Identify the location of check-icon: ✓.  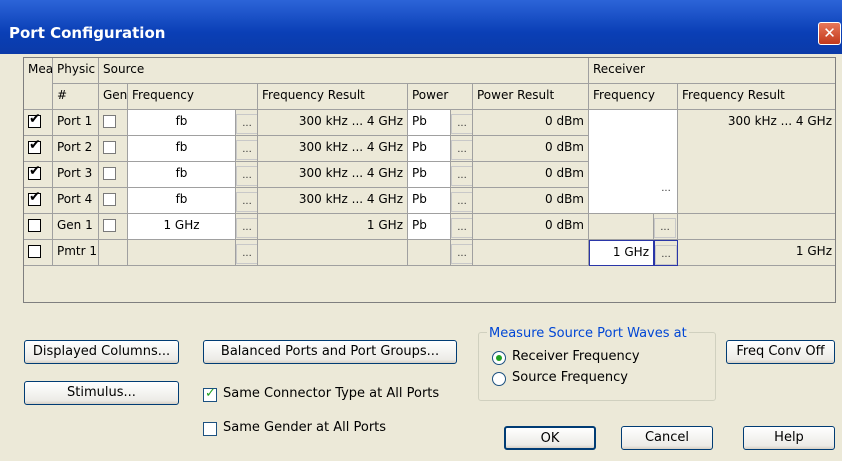
(210, 393).